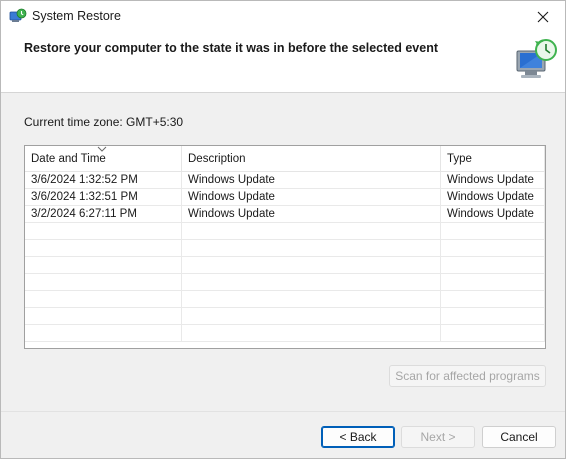 This screenshot has width=566, height=459. I want to click on close-button, so click(543, 17).